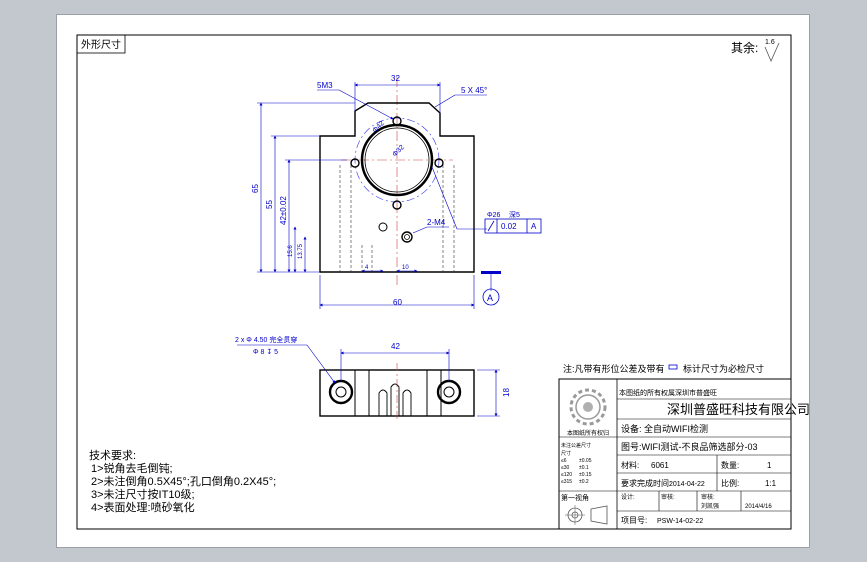 The image size is (867, 562). I want to click on project-label: 项目号:, so click(634, 520).